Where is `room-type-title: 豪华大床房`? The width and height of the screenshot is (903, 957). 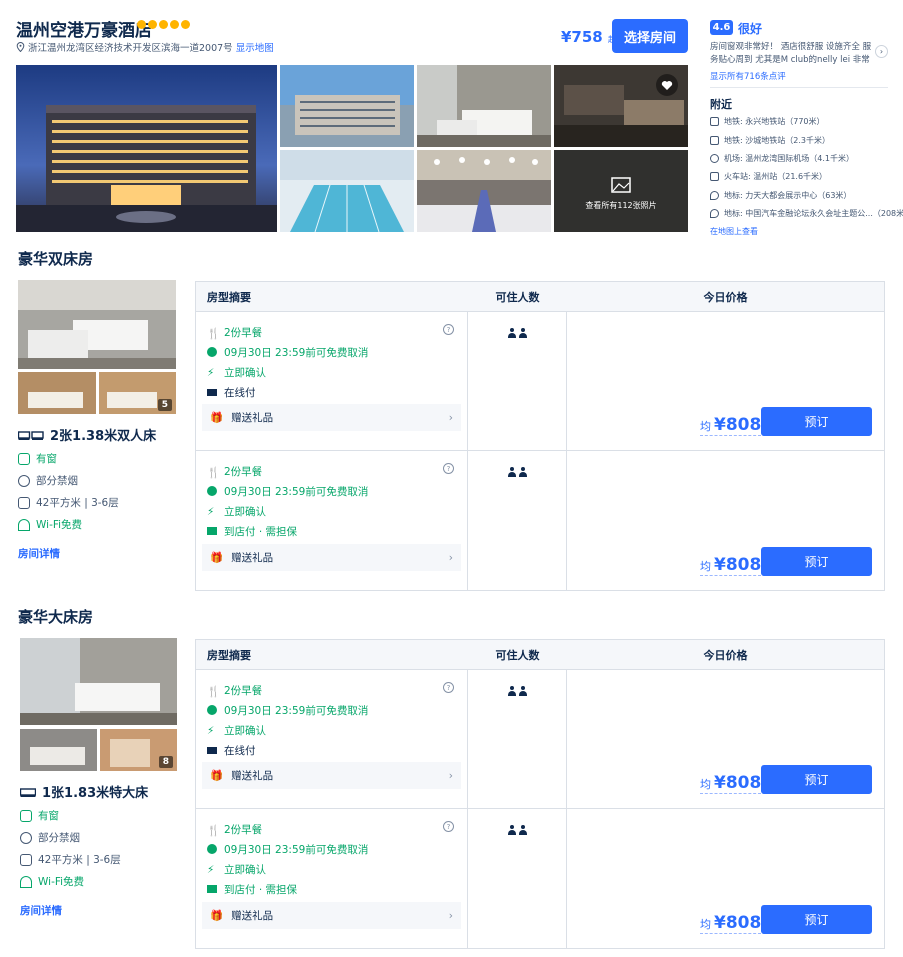
room-type-title: 豪华大床房 is located at coordinates (56, 617).